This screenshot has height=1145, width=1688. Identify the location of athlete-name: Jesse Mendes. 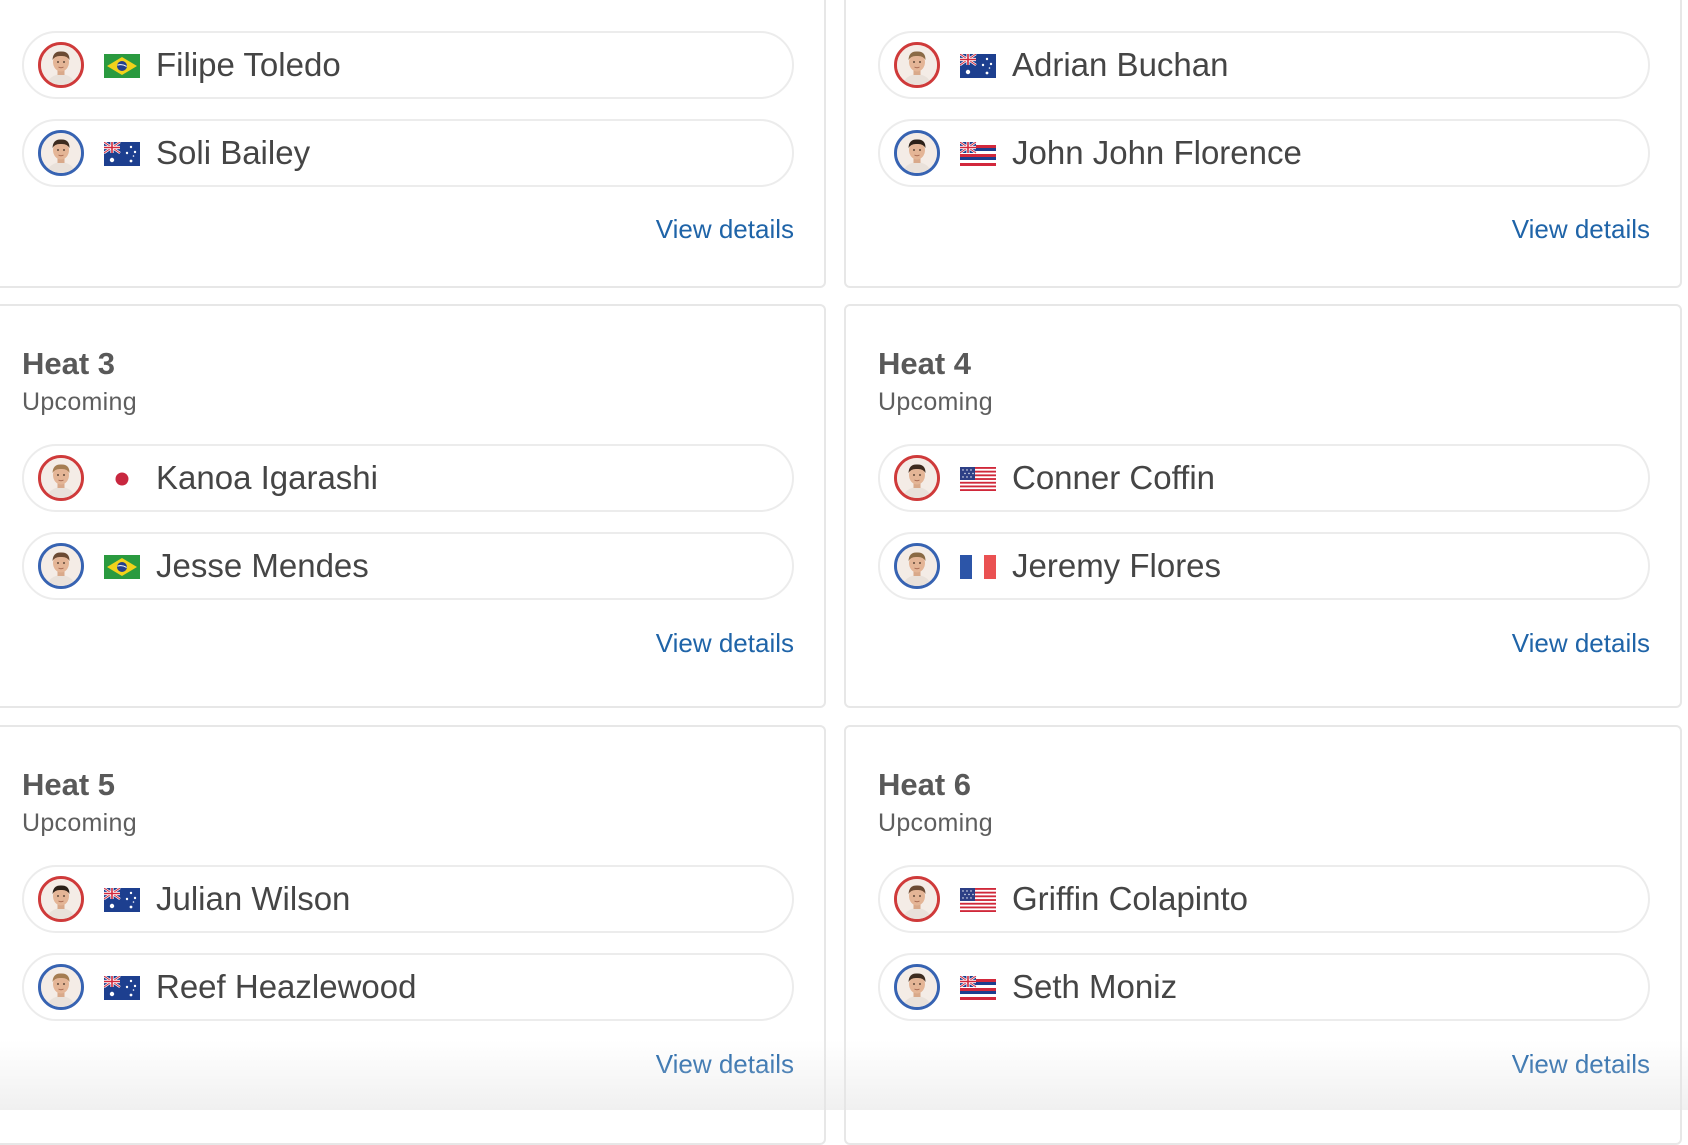
(262, 565).